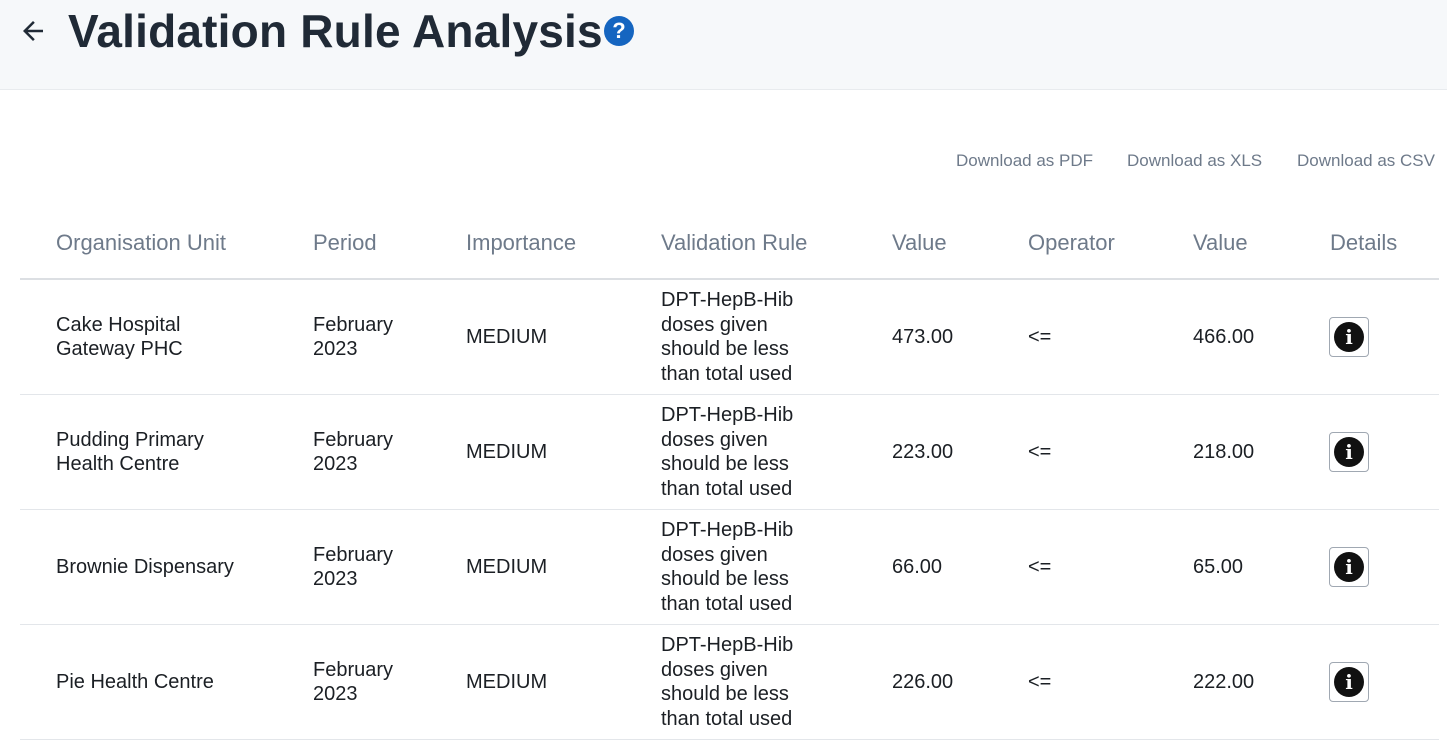  I want to click on right-value-cell: 222.00, so click(1248, 682).